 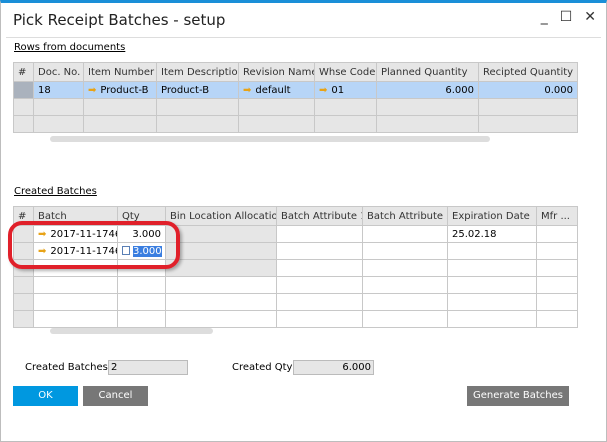 What do you see at coordinates (120, 72) in the screenshot?
I see `col-header: Item Number` at bounding box center [120, 72].